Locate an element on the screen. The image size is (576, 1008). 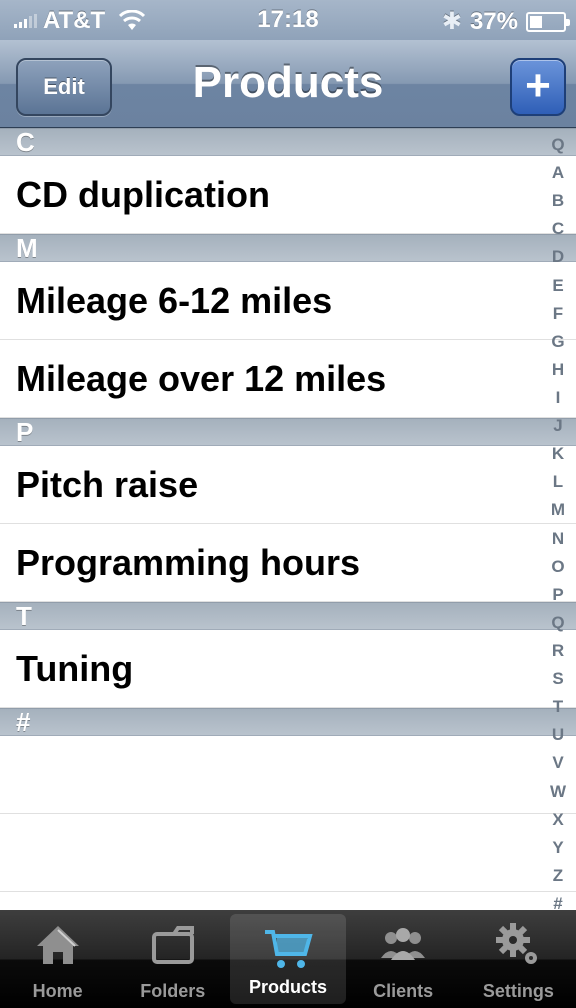
index-letter: P is located at coordinates (557, 594).